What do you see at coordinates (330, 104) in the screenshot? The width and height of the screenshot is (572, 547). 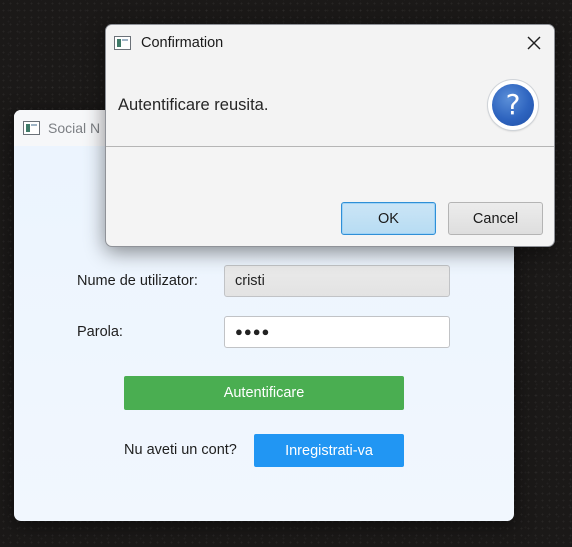 I see `dialog-header-panel: Autentificare reusita. ?` at bounding box center [330, 104].